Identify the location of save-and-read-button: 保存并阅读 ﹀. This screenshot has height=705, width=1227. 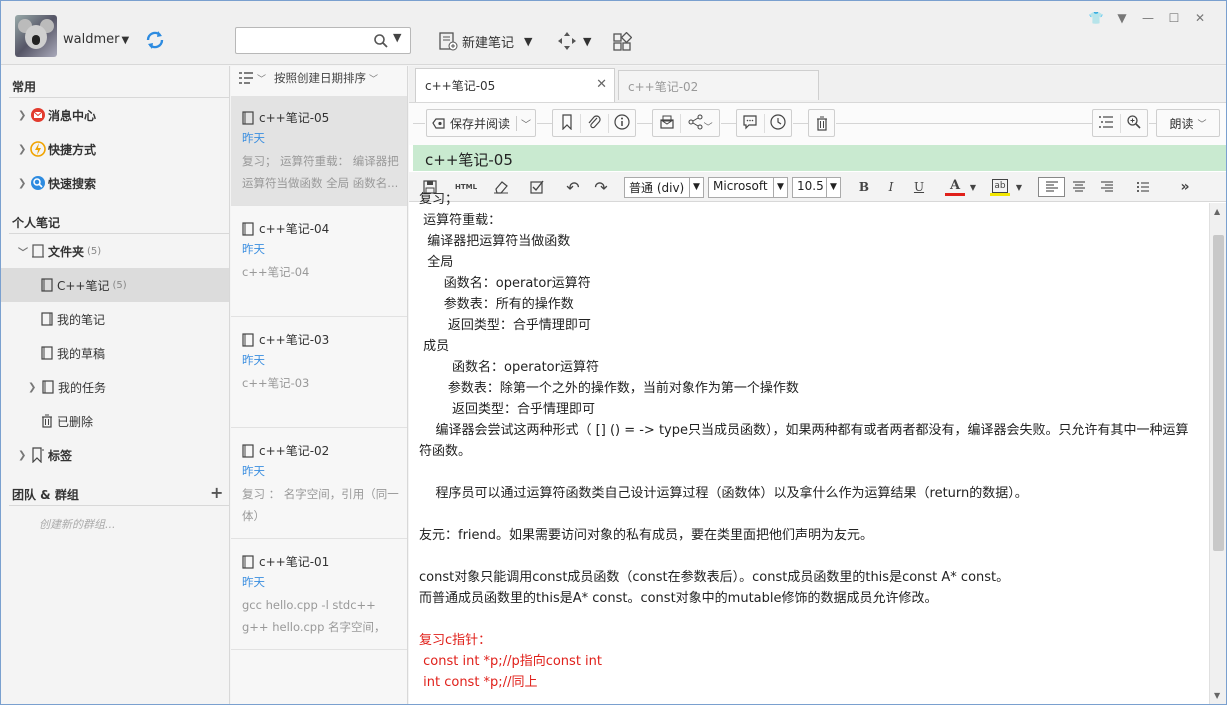
(481, 123).